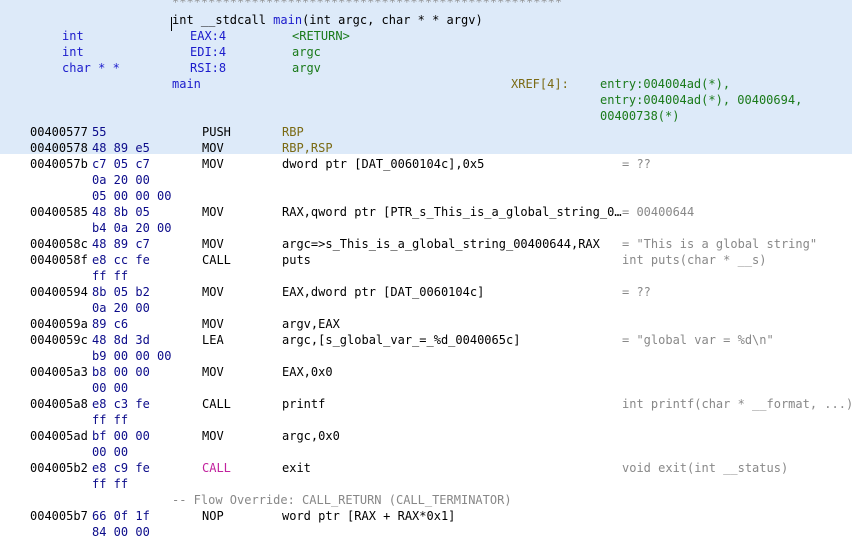 This screenshot has height=540, width=852. What do you see at coordinates (311, 324) in the screenshot?
I see `row-operand: argv,EAX` at bounding box center [311, 324].